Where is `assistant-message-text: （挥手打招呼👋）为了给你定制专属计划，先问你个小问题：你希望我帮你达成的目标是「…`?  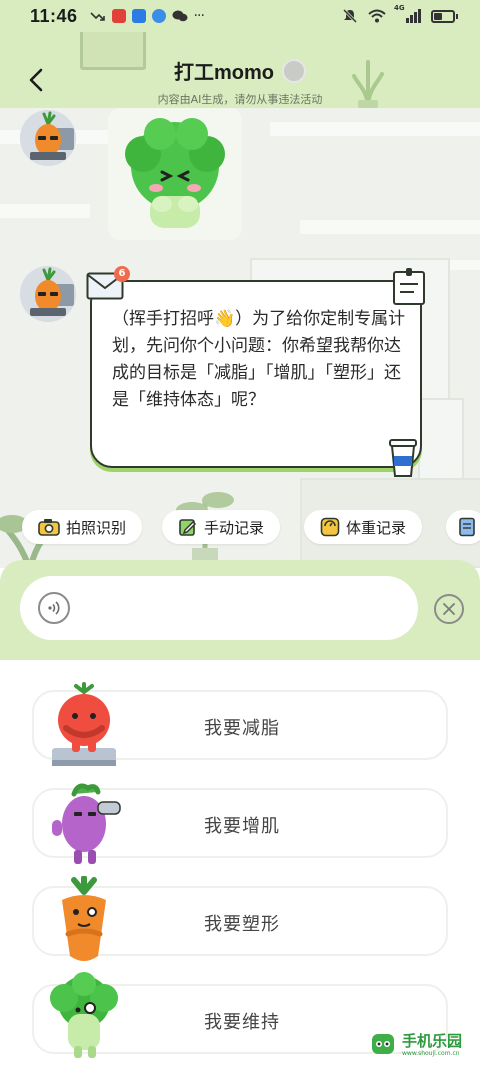 assistant-message-text: （挥手打招呼👋）为了给你定制专属计划，先问你个小问题：你希望我帮你达成的目标是「… is located at coordinates (259, 359).